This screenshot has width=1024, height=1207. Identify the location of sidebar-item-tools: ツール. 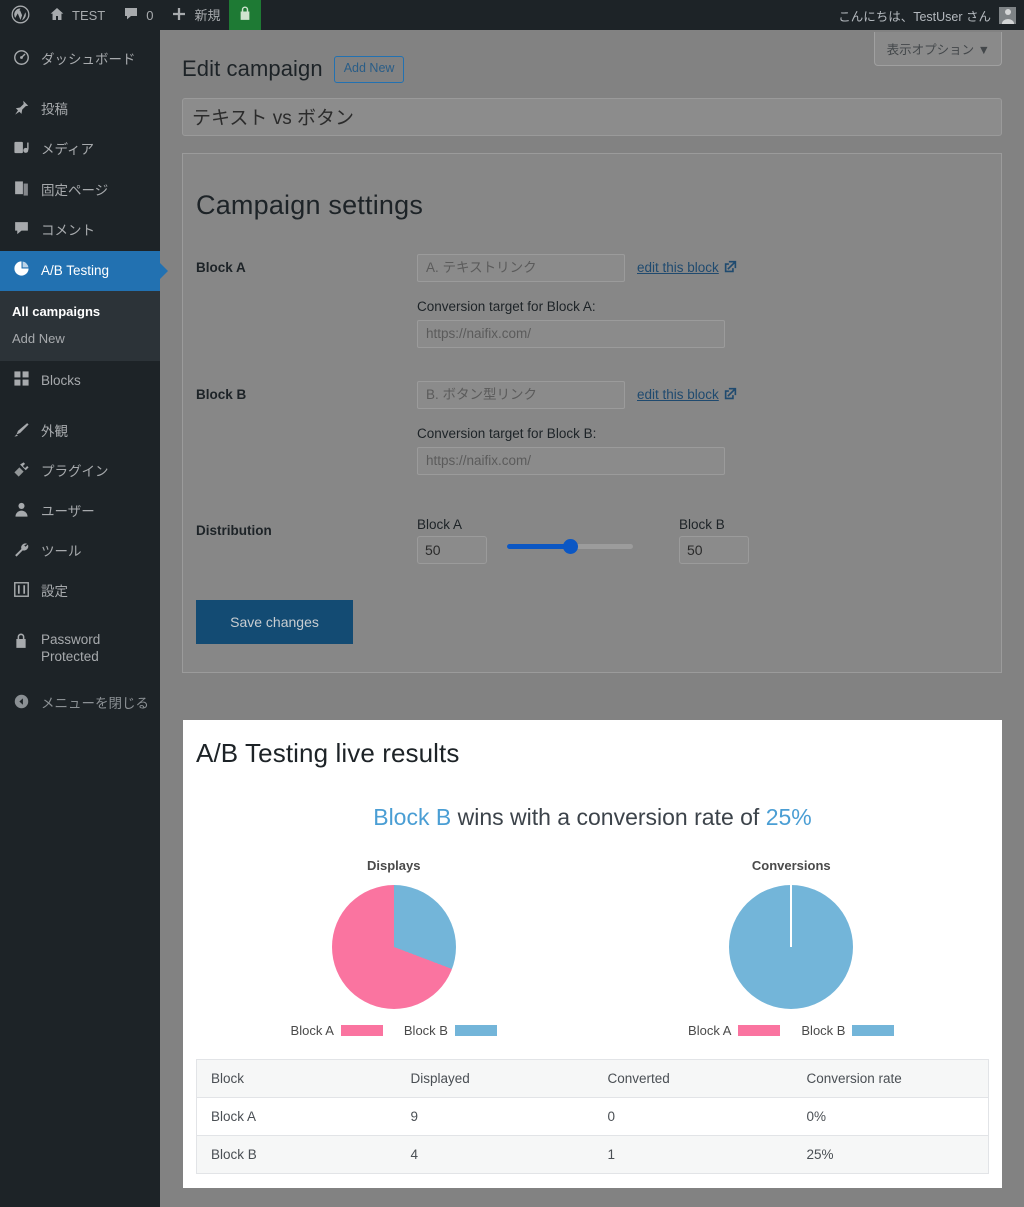
(80, 552).